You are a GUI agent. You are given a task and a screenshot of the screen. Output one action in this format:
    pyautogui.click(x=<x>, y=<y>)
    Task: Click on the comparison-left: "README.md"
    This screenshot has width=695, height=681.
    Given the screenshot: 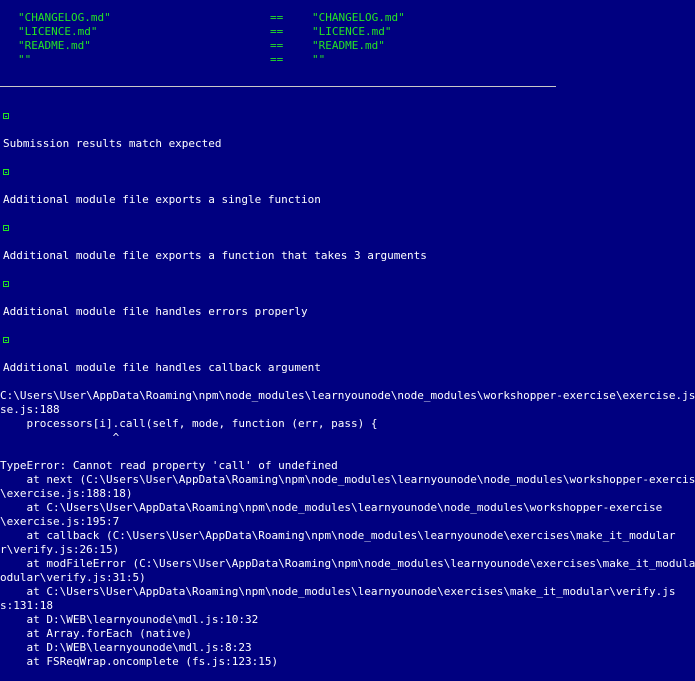 What is the action you would take?
    pyautogui.click(x=54, y=45)
    